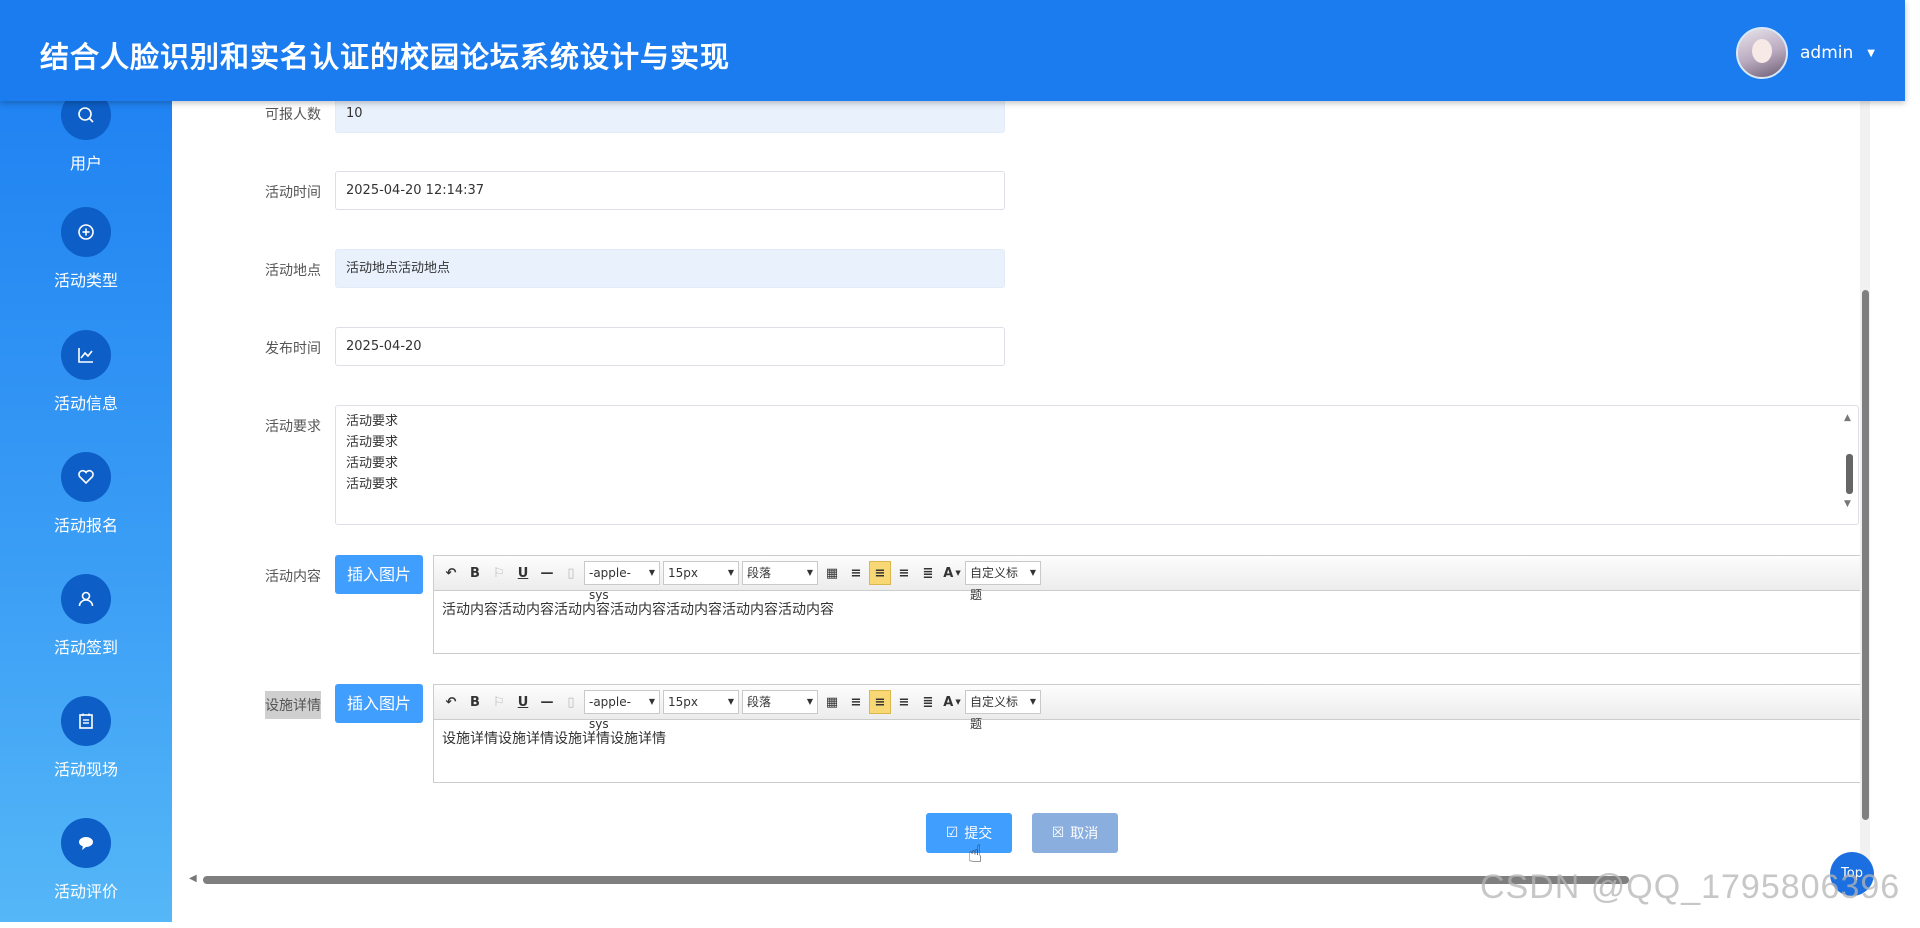  Describe the element at coordinates (1826, 53) in the screenshot. I see `username: admin` at that location.